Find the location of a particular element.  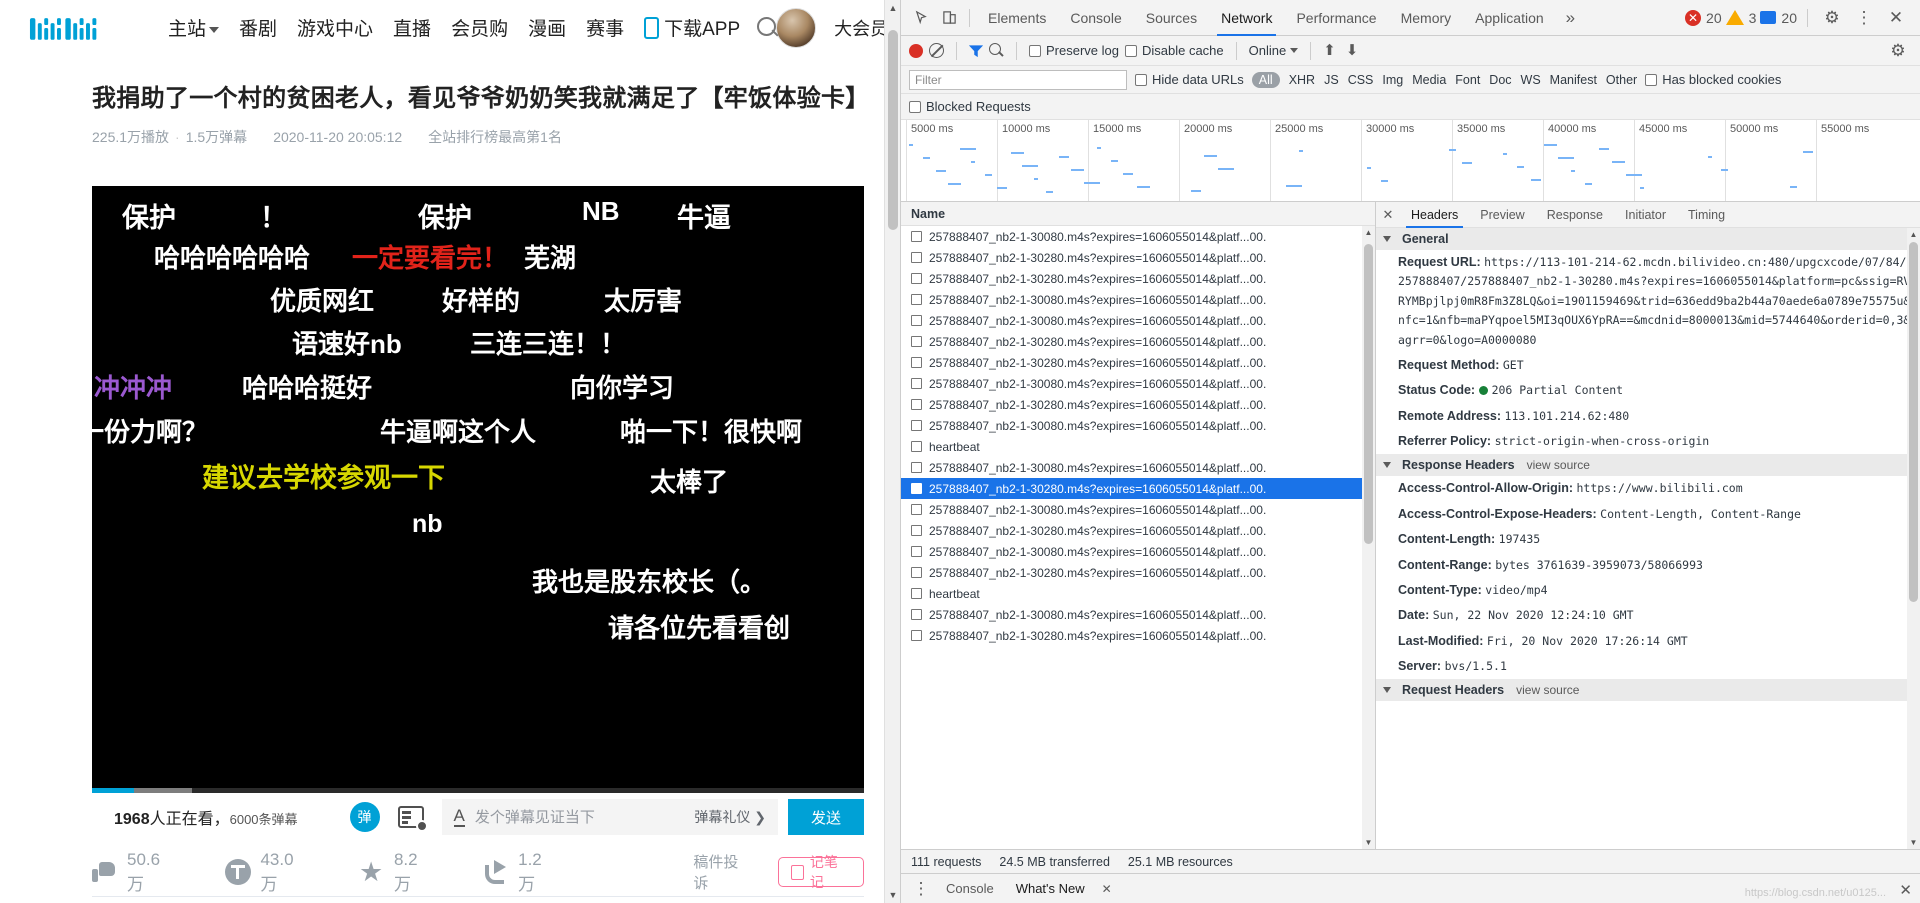

danmaku-input is located at coordinates (579, 817).